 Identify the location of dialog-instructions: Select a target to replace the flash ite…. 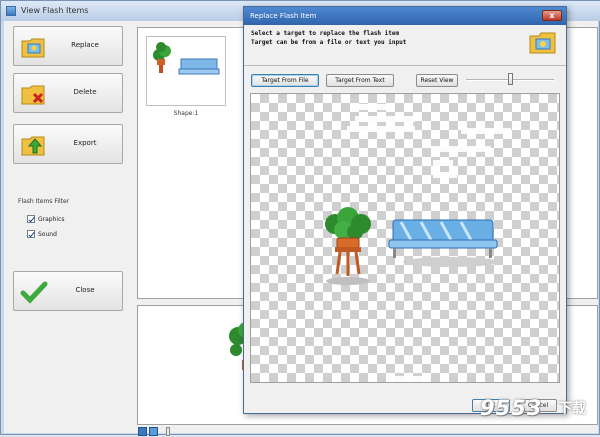
(386, 38).